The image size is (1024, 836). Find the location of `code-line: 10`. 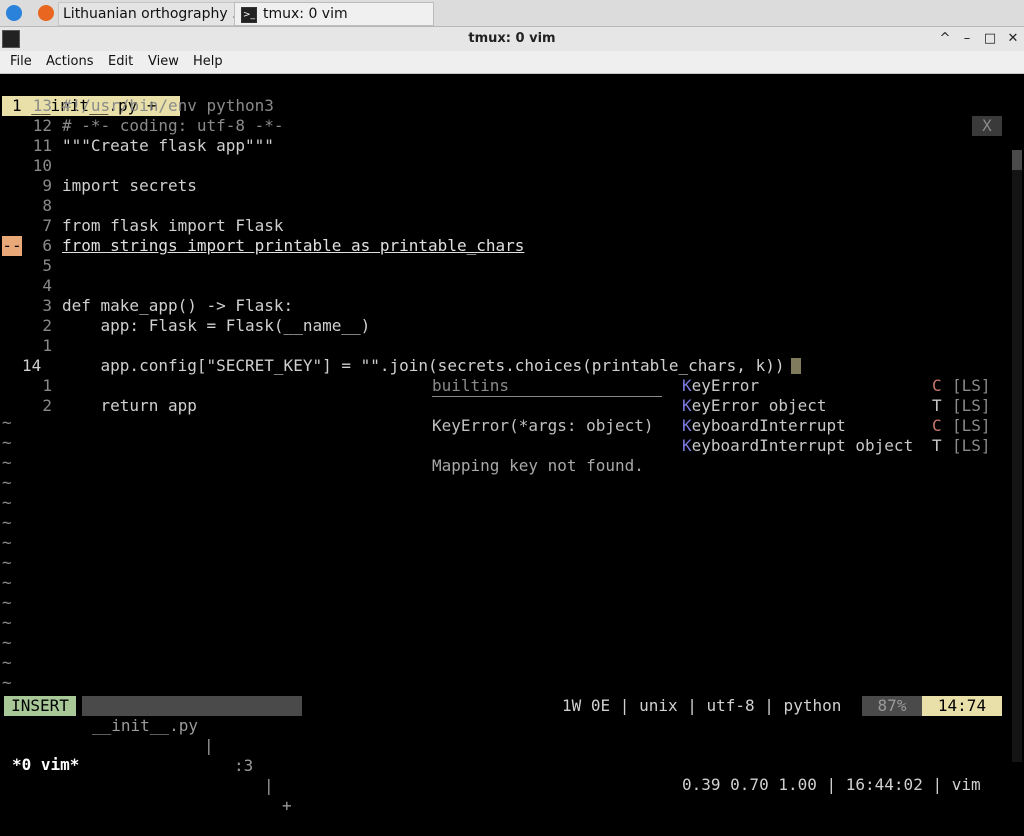

code-line: 10 is located at coordinates (500, 166).